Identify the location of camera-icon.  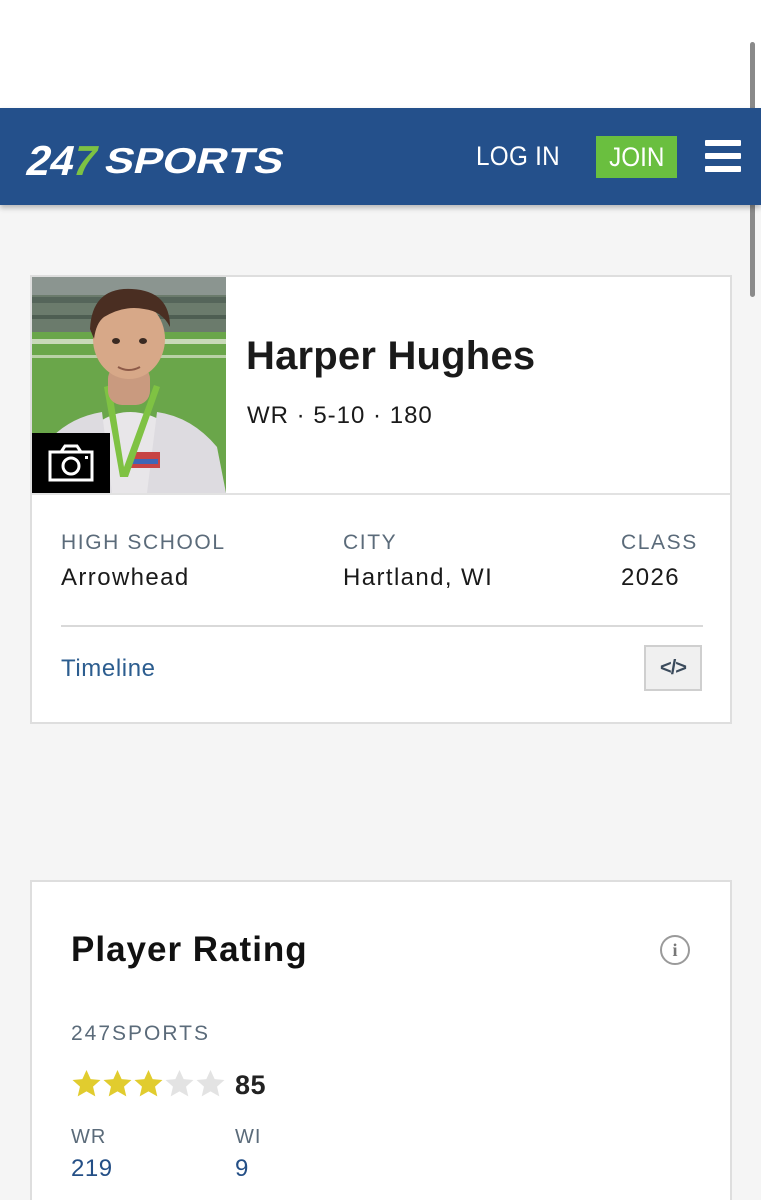
(71, 463).